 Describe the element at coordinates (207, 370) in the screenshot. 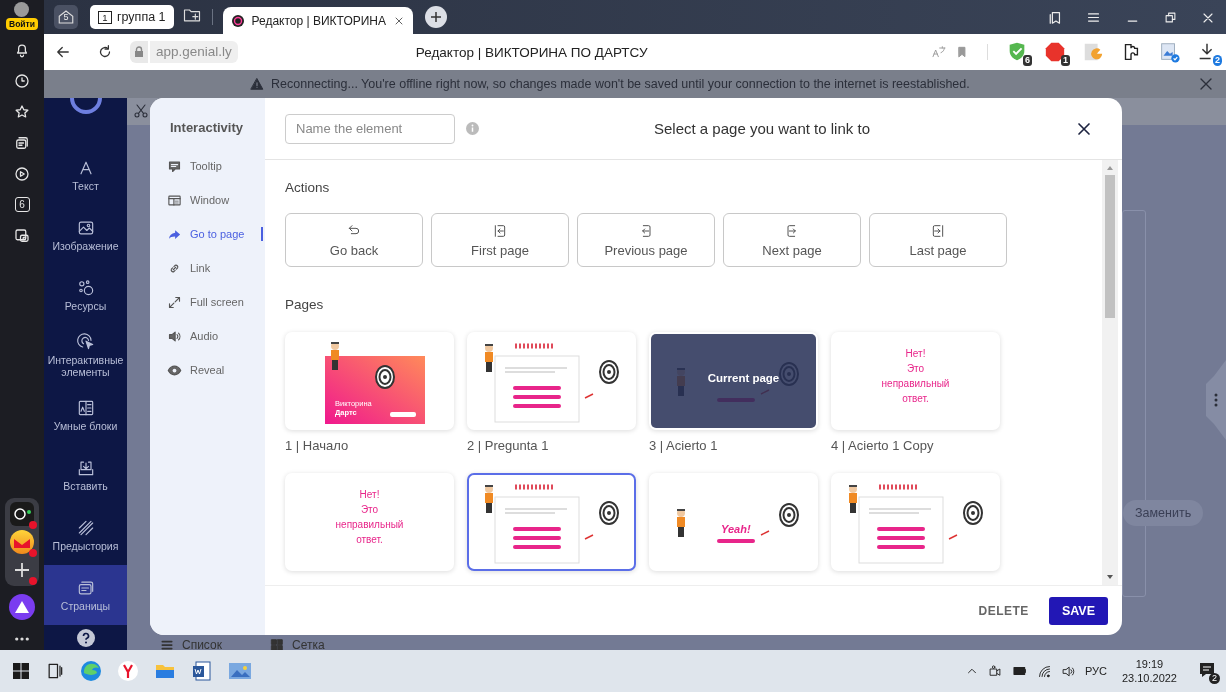

I see `interaction-option: Reveal` at that location.